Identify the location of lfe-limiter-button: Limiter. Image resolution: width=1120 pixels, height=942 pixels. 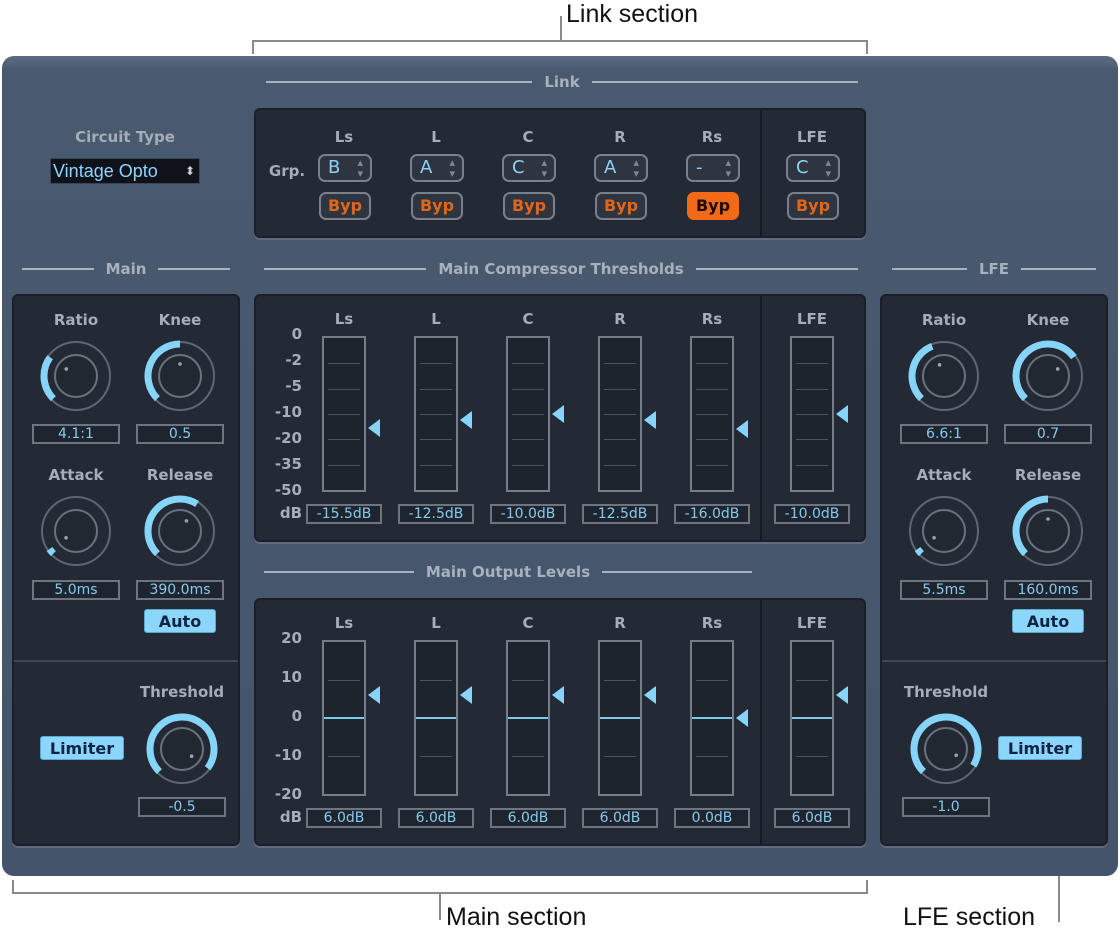
(1040, 748).